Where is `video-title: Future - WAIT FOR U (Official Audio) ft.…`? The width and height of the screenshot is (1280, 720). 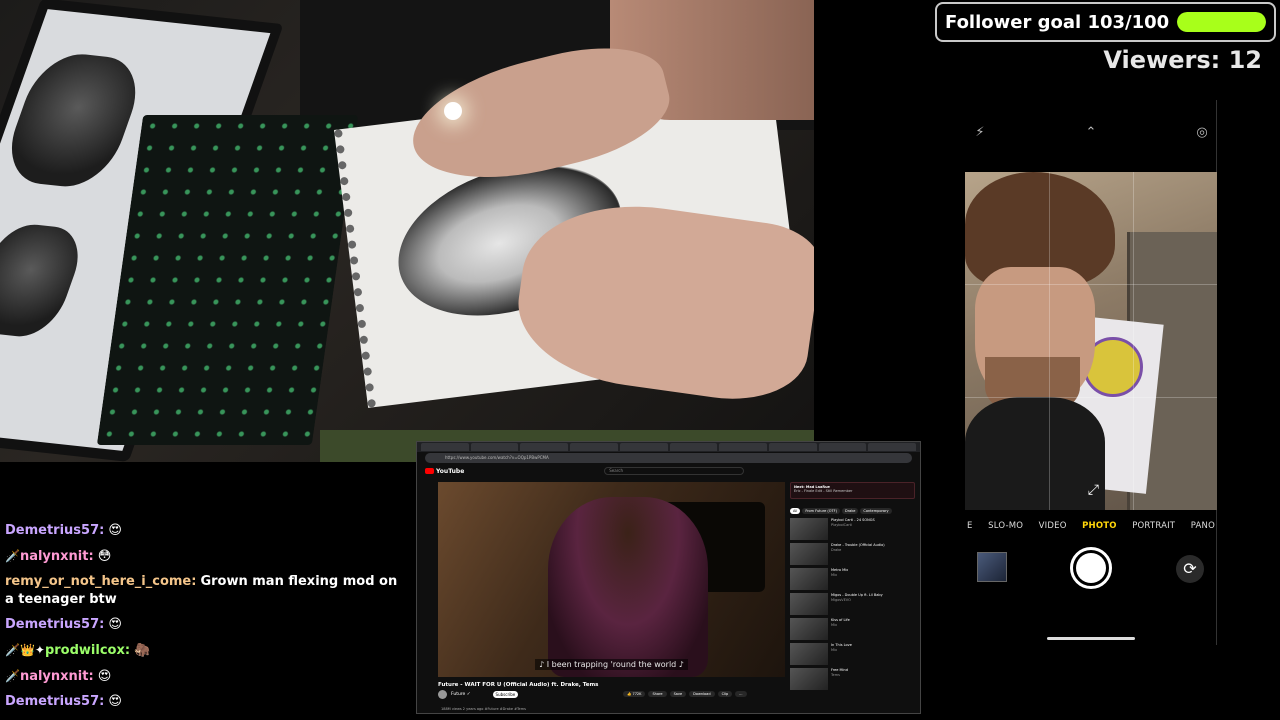 video-title: Future - WAIT FOR U (Official Audio) ft.… is located at coordinates (518, 685).